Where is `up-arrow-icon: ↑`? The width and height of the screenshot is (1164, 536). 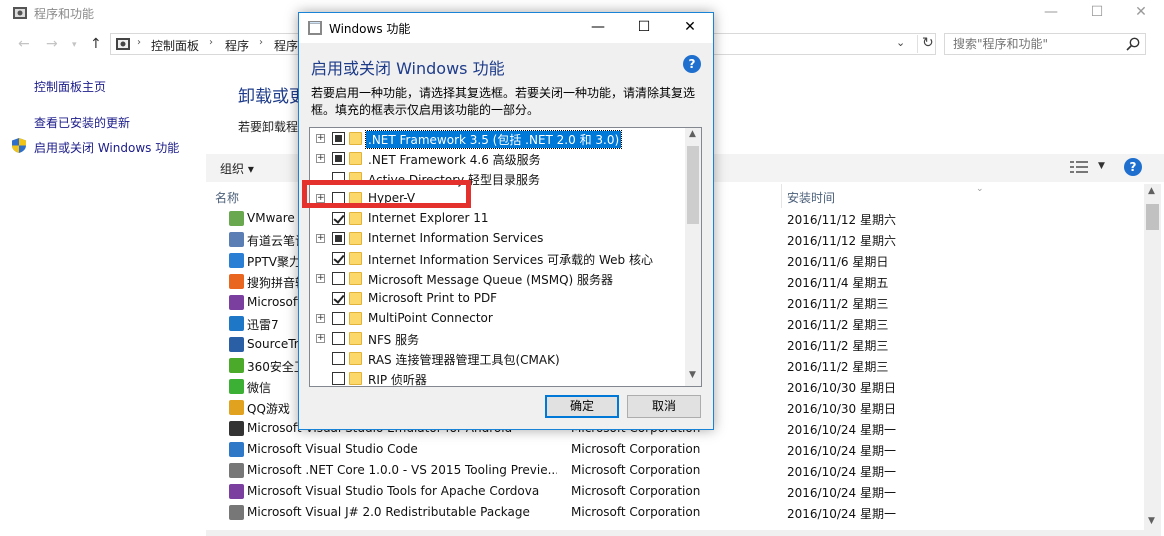
up-arrow-icon: ↑ is located at coordinates (96, 44).